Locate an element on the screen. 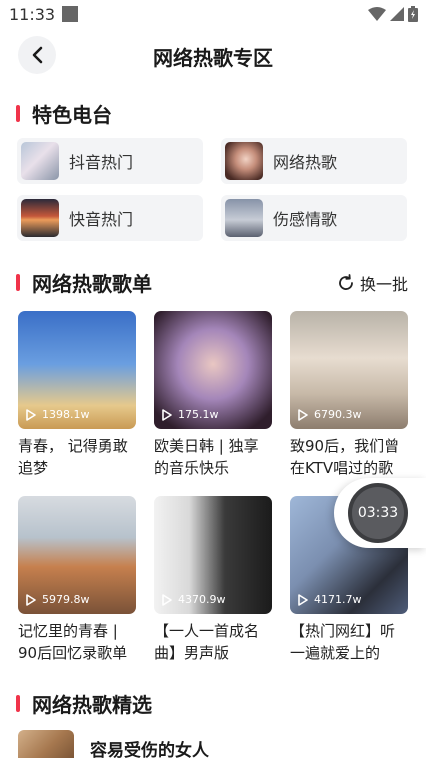  play-count-text: 175.1w is located at coordinates (198, 414).